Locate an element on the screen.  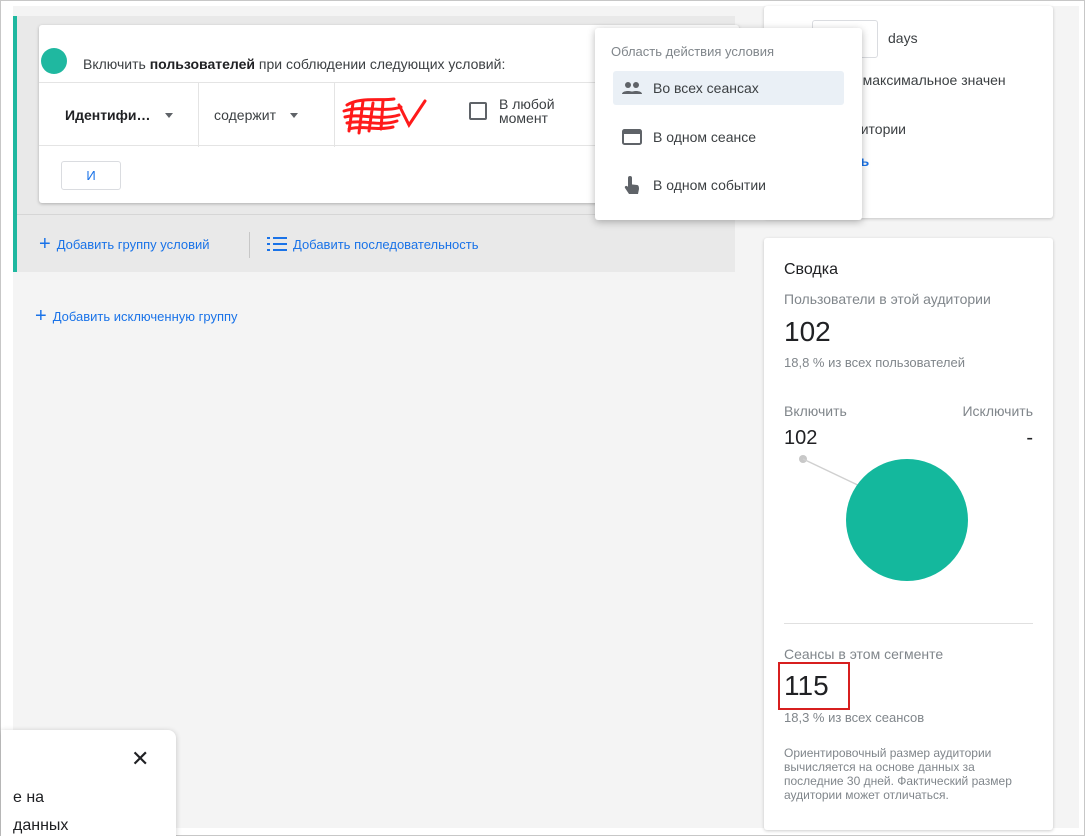
scope-all-sessions: Во всех сеансах is located at coordinates (728, 88).